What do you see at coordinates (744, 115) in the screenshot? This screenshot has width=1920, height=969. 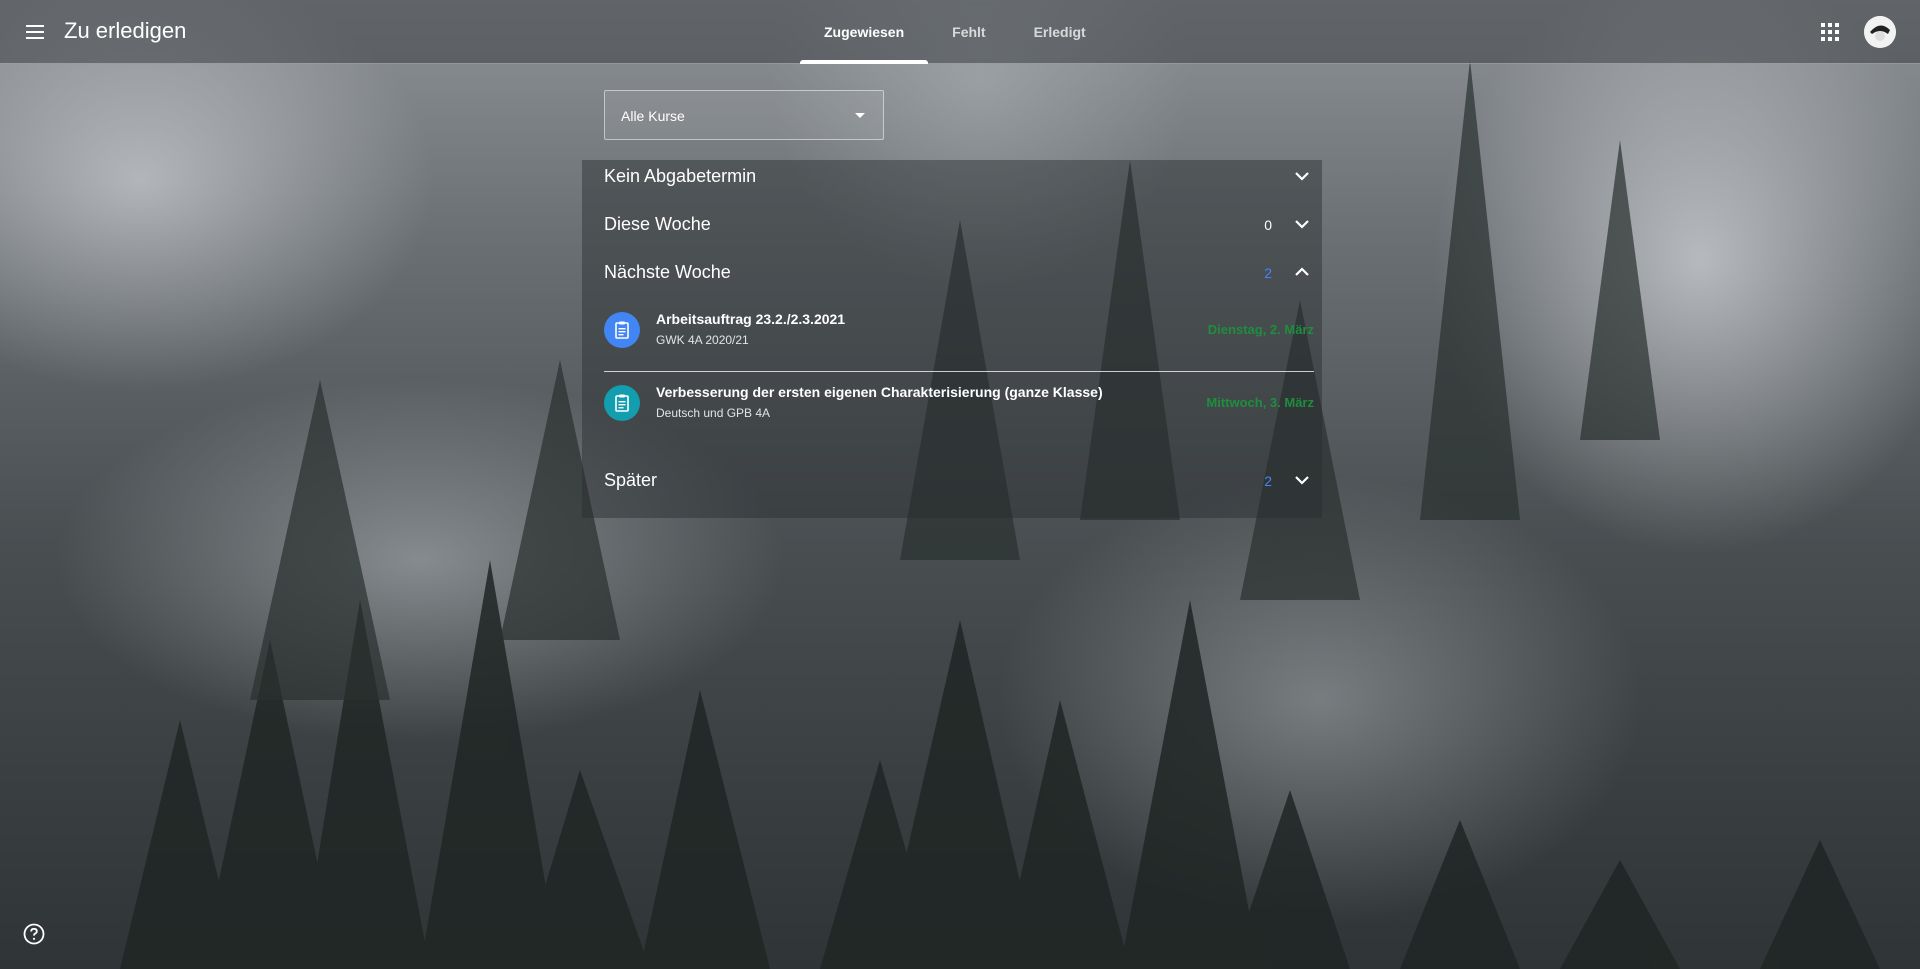 I see `course-filter-select: Alle Kurse` at bounding box center [744, 115].